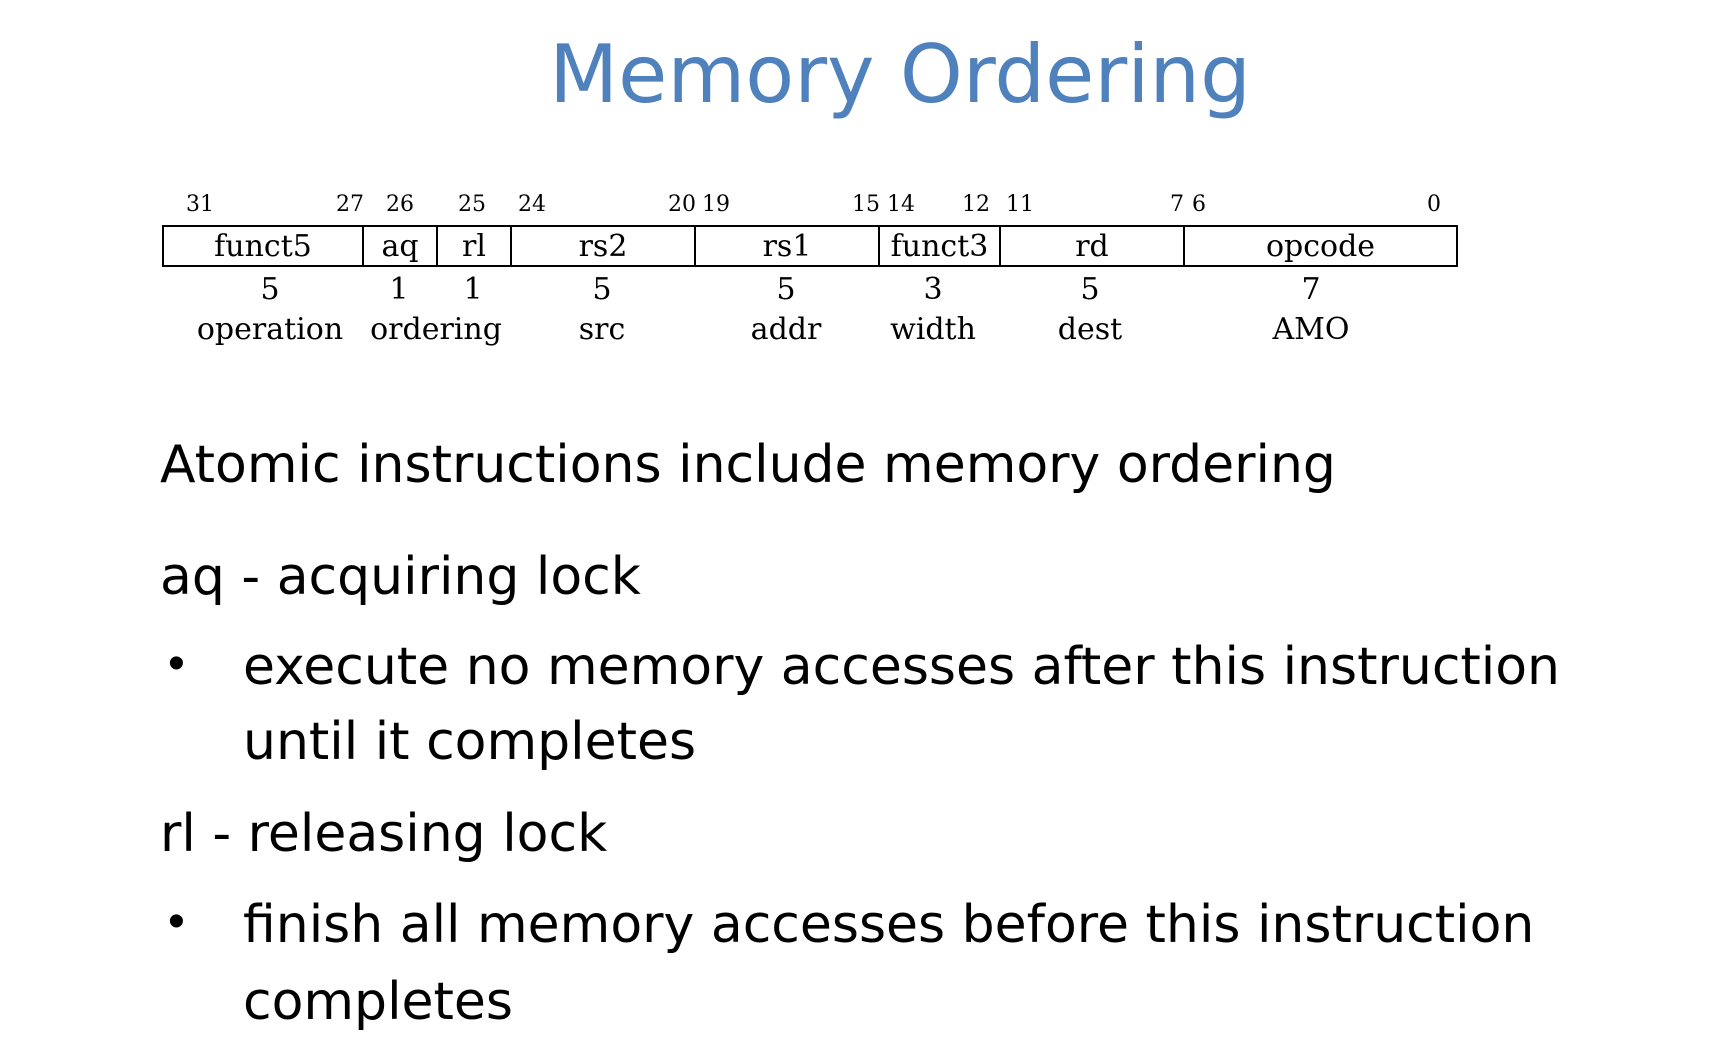  What do you see at coordinates (716, 204) in the screenshot?
I see `bit-label: 19` at bounding box center [716, 204].